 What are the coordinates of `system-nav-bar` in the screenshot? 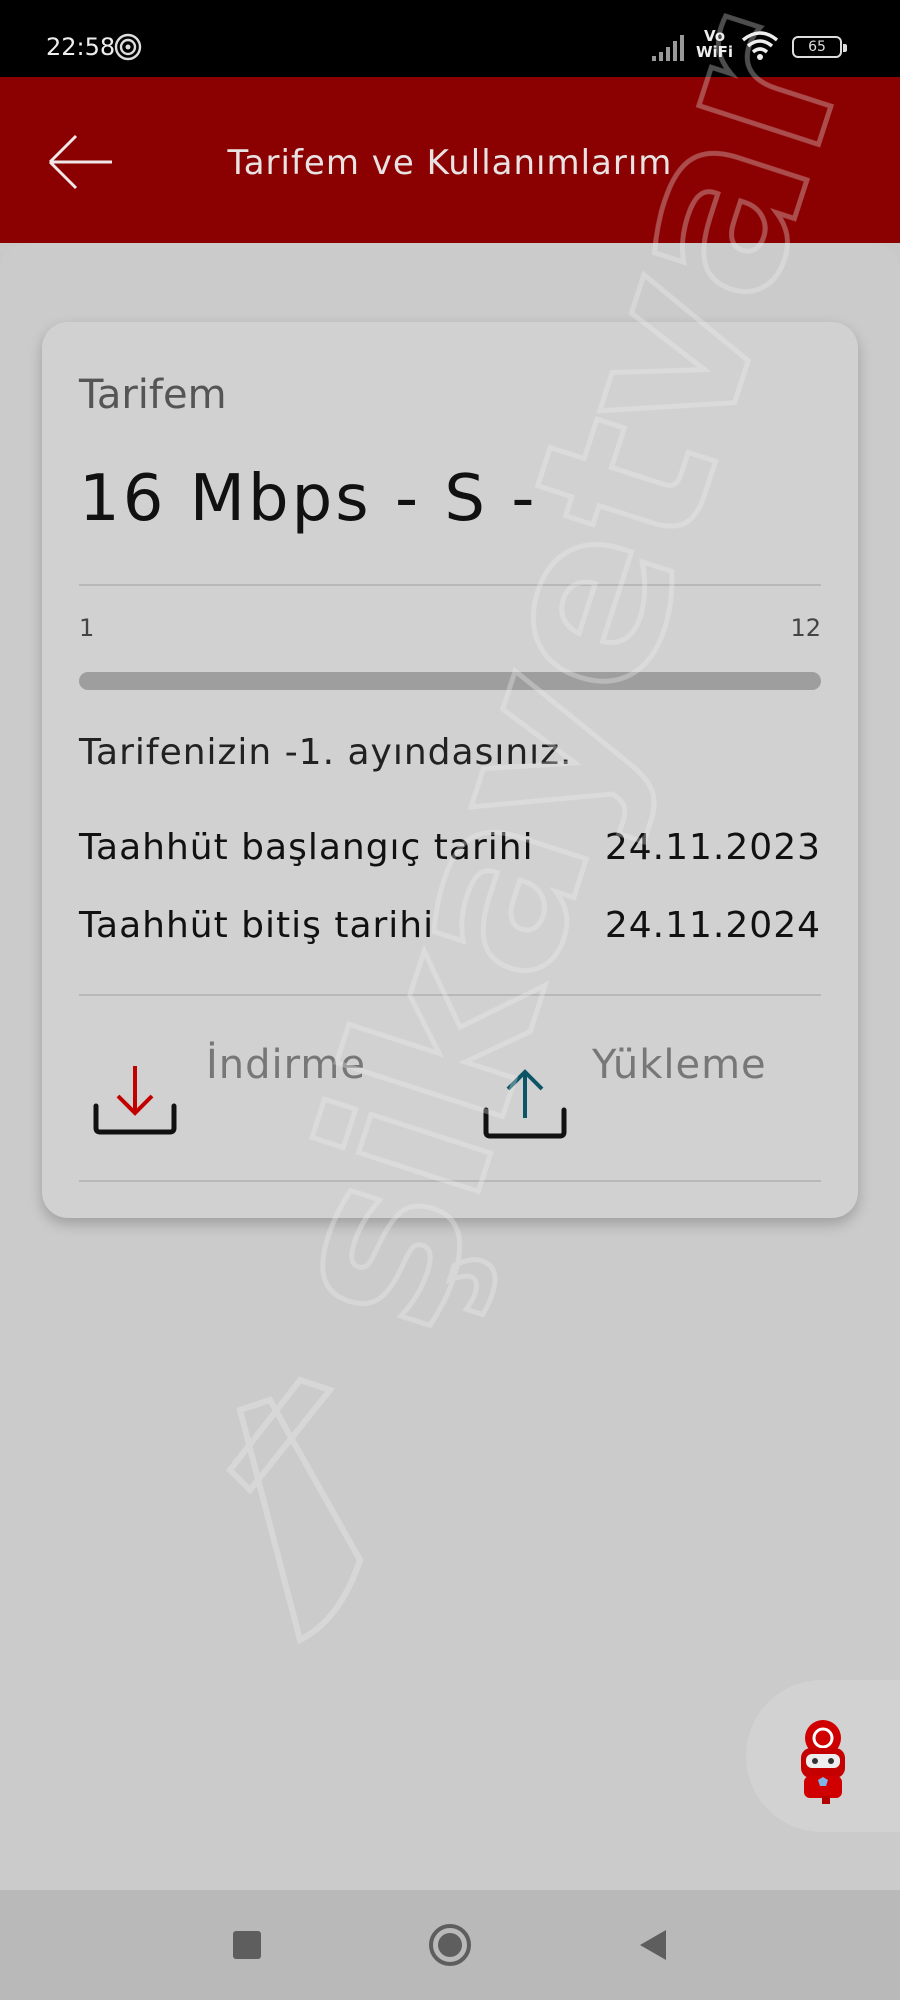 It's located at (450, 1945).